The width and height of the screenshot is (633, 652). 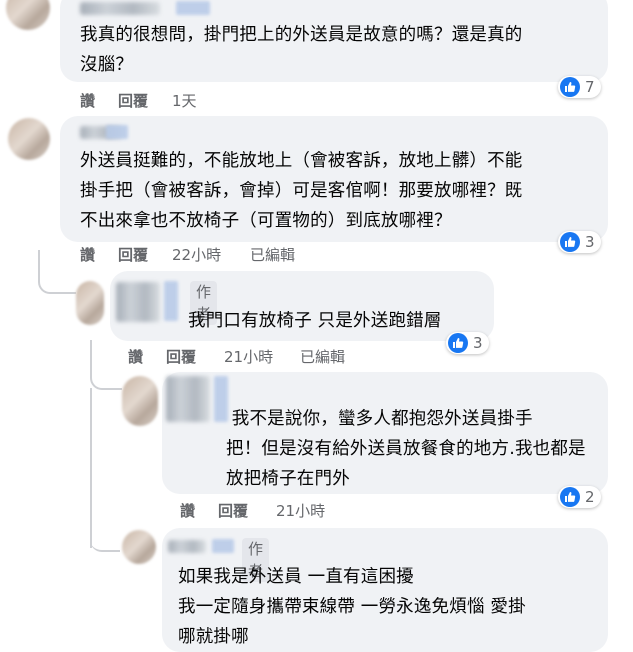 I want to click on comment-actions: 讚 回覆 21小時 已編輯, so click(x=248, y=356).